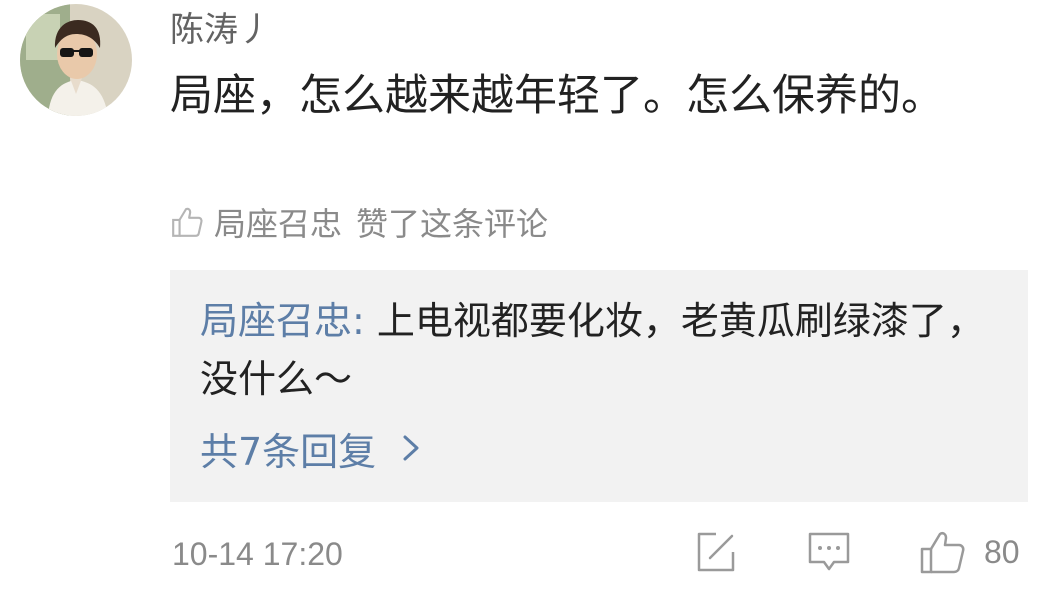  Describe the element at coordinates (221, 30) in the screenshot. I see `comment-author: 陈涛丿` at that location.